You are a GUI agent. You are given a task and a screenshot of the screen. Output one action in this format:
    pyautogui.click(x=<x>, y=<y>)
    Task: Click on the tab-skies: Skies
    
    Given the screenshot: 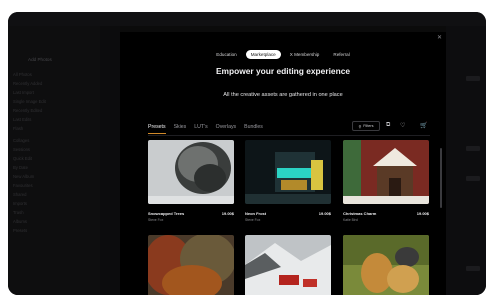 What is the action you would take?
    pyautogui.click(x=180, y=129)
    